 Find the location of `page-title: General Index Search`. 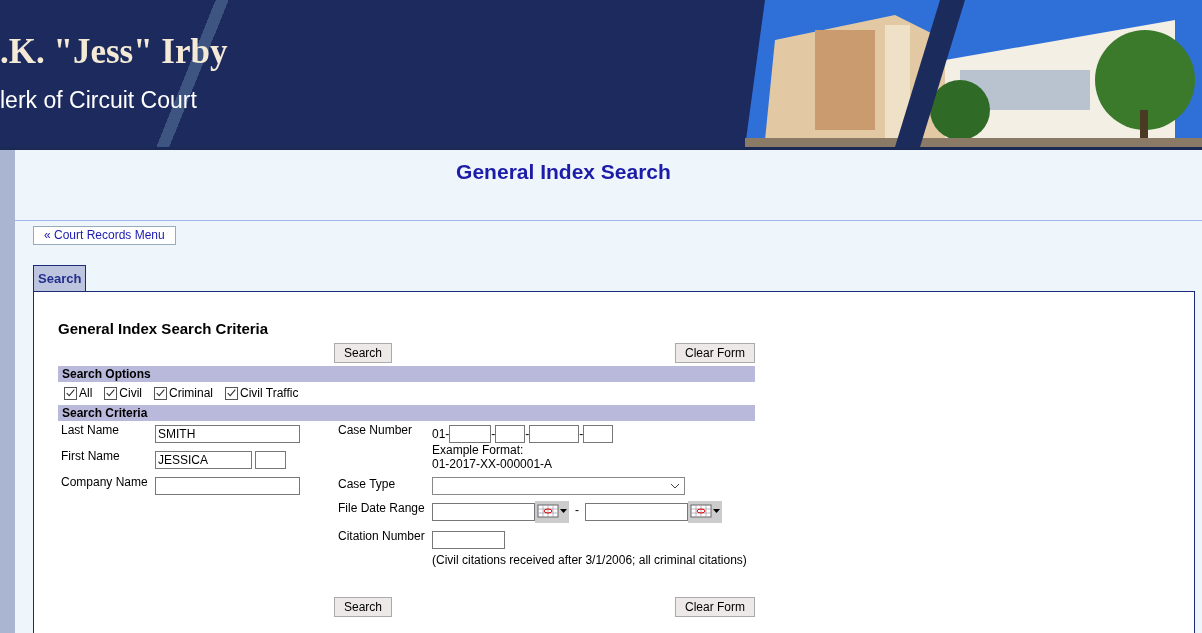

page-title: General Index Search is located at coordinates (563, 172).